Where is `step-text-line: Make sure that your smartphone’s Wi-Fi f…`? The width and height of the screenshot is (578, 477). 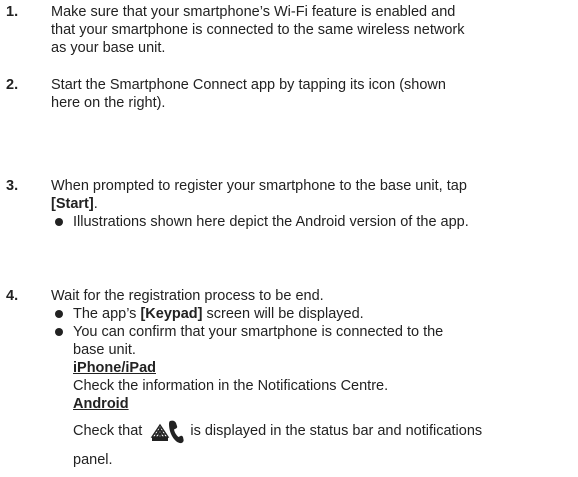
step-text-line: Make sure that your smartphone’s Wi-Fi f… is located at coordinates (253, 12).